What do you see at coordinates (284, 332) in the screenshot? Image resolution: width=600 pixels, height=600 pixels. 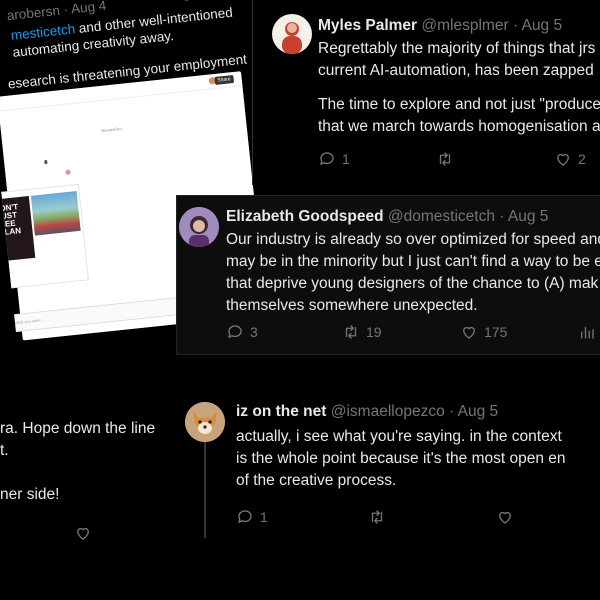 I see `reply-button: 3` at bounding box center [284, 332].